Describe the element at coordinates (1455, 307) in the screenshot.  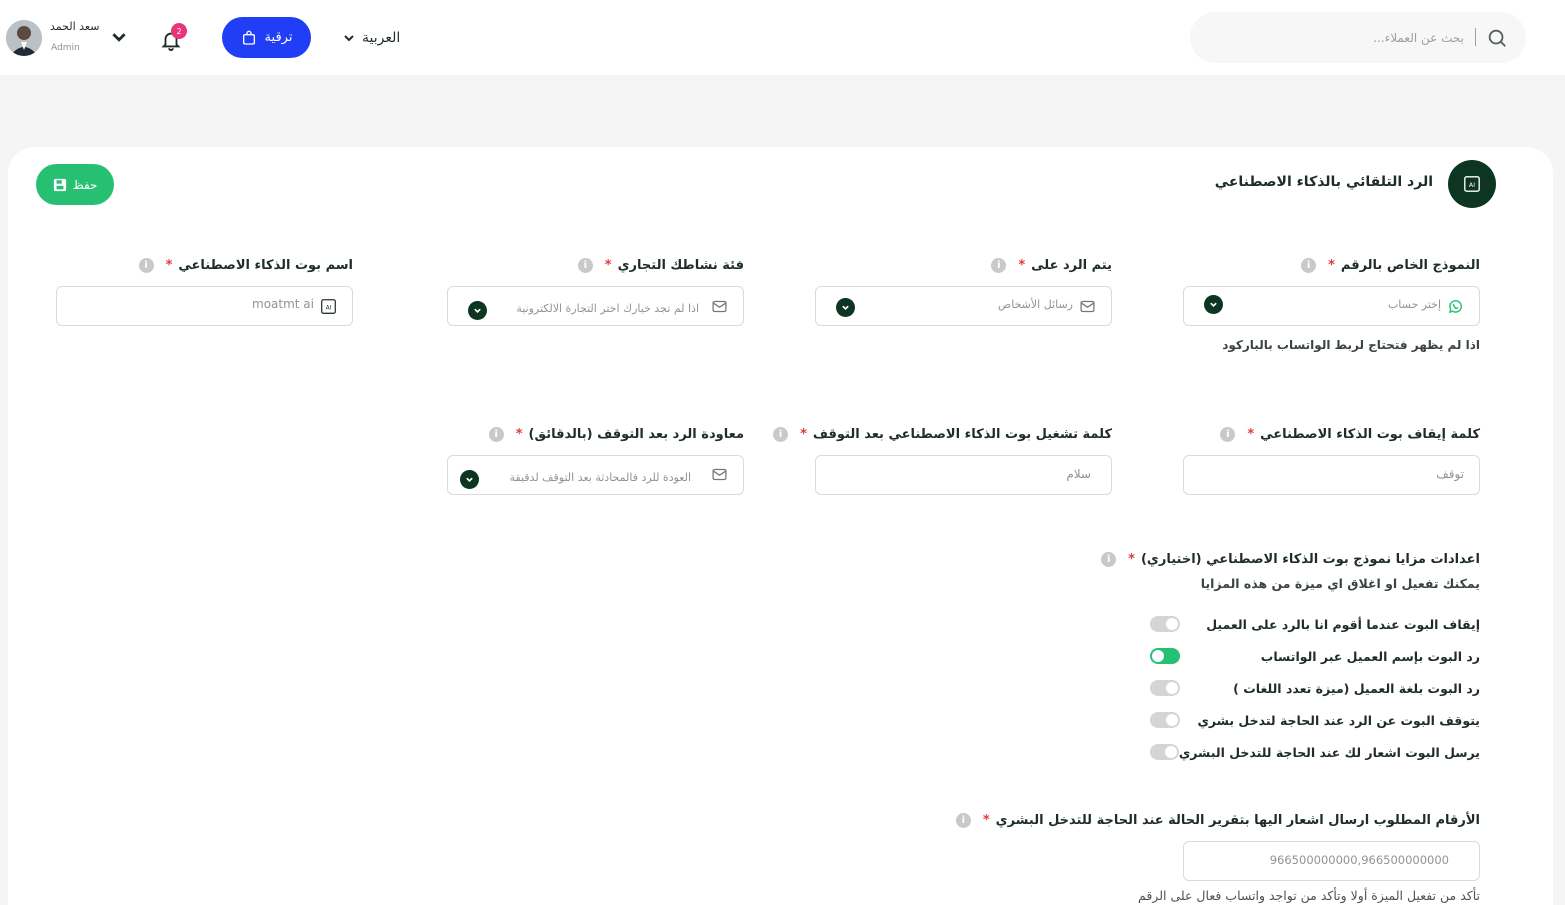
I see `whatsapp-icon` at that location.